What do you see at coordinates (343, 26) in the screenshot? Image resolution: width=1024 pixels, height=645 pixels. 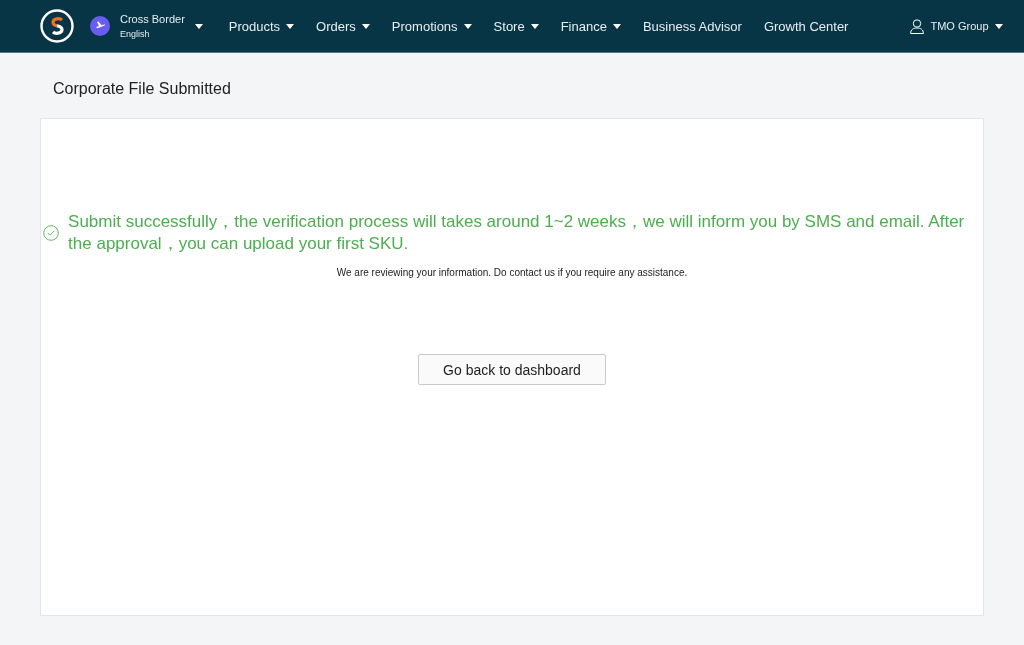 I see `nav-menu-item: Orders` at bounding box center [343, 26].